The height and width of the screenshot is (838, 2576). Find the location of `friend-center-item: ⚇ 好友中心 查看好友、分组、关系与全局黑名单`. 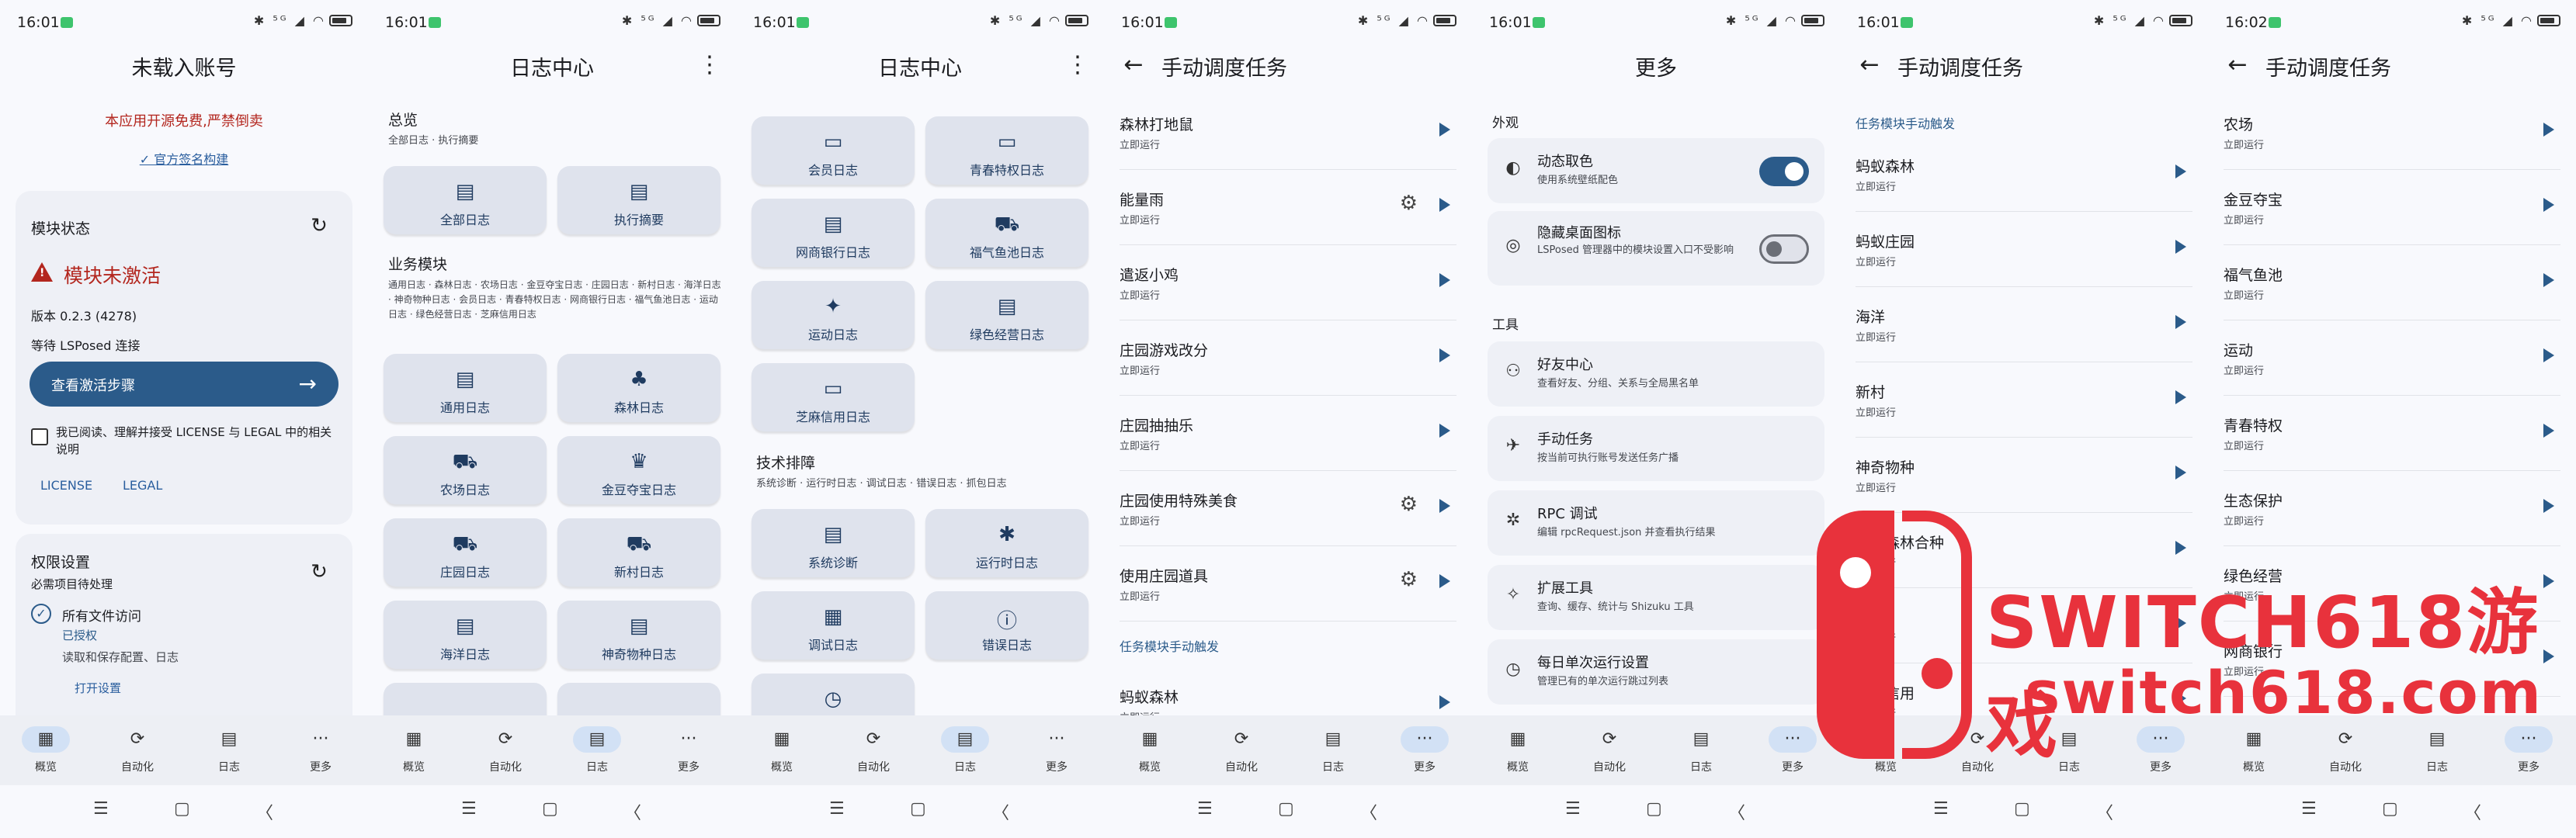

friend-center-item: ⚇ 好友中心 查看好友、分组、关系与全局黑名单 is located at coordinates (1656, 374).